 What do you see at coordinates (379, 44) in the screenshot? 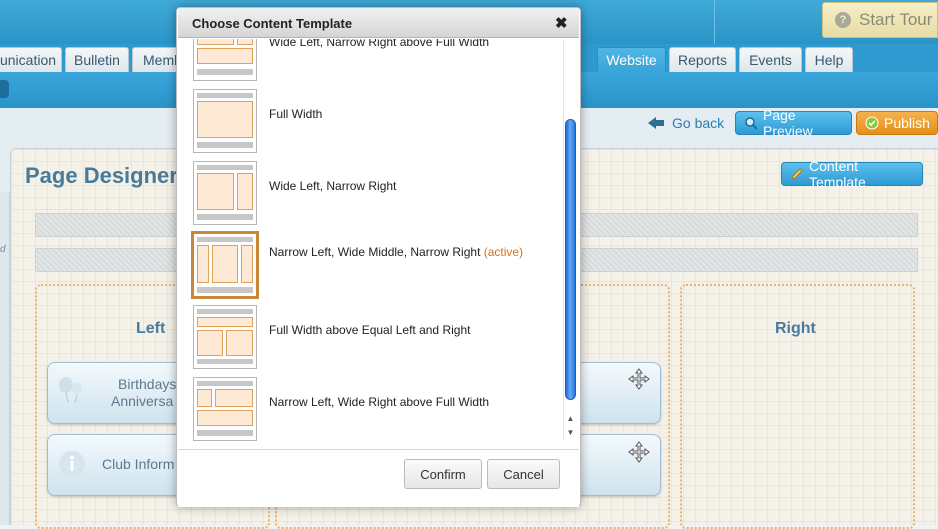
I see `template-label: Wide Left, Narrow Right above Full Width` at bounding box center [379, 44].